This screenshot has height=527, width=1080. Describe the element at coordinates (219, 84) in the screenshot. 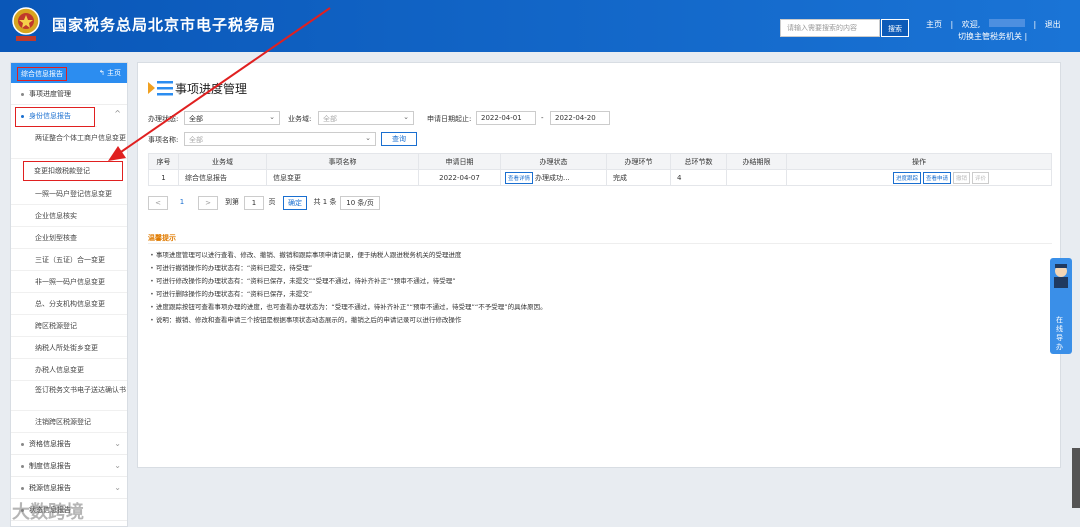

I see `red-arrow-annotation` at that location.